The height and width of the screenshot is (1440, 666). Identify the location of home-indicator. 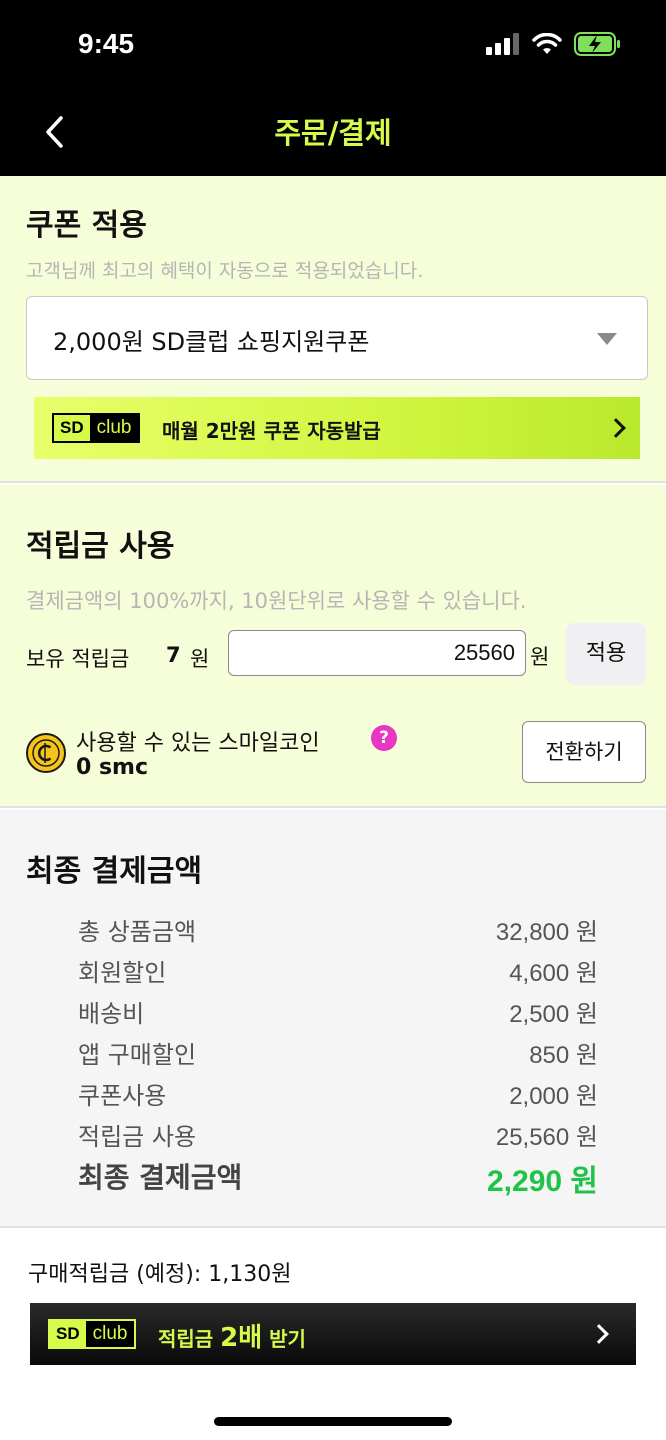
(333, 1421).